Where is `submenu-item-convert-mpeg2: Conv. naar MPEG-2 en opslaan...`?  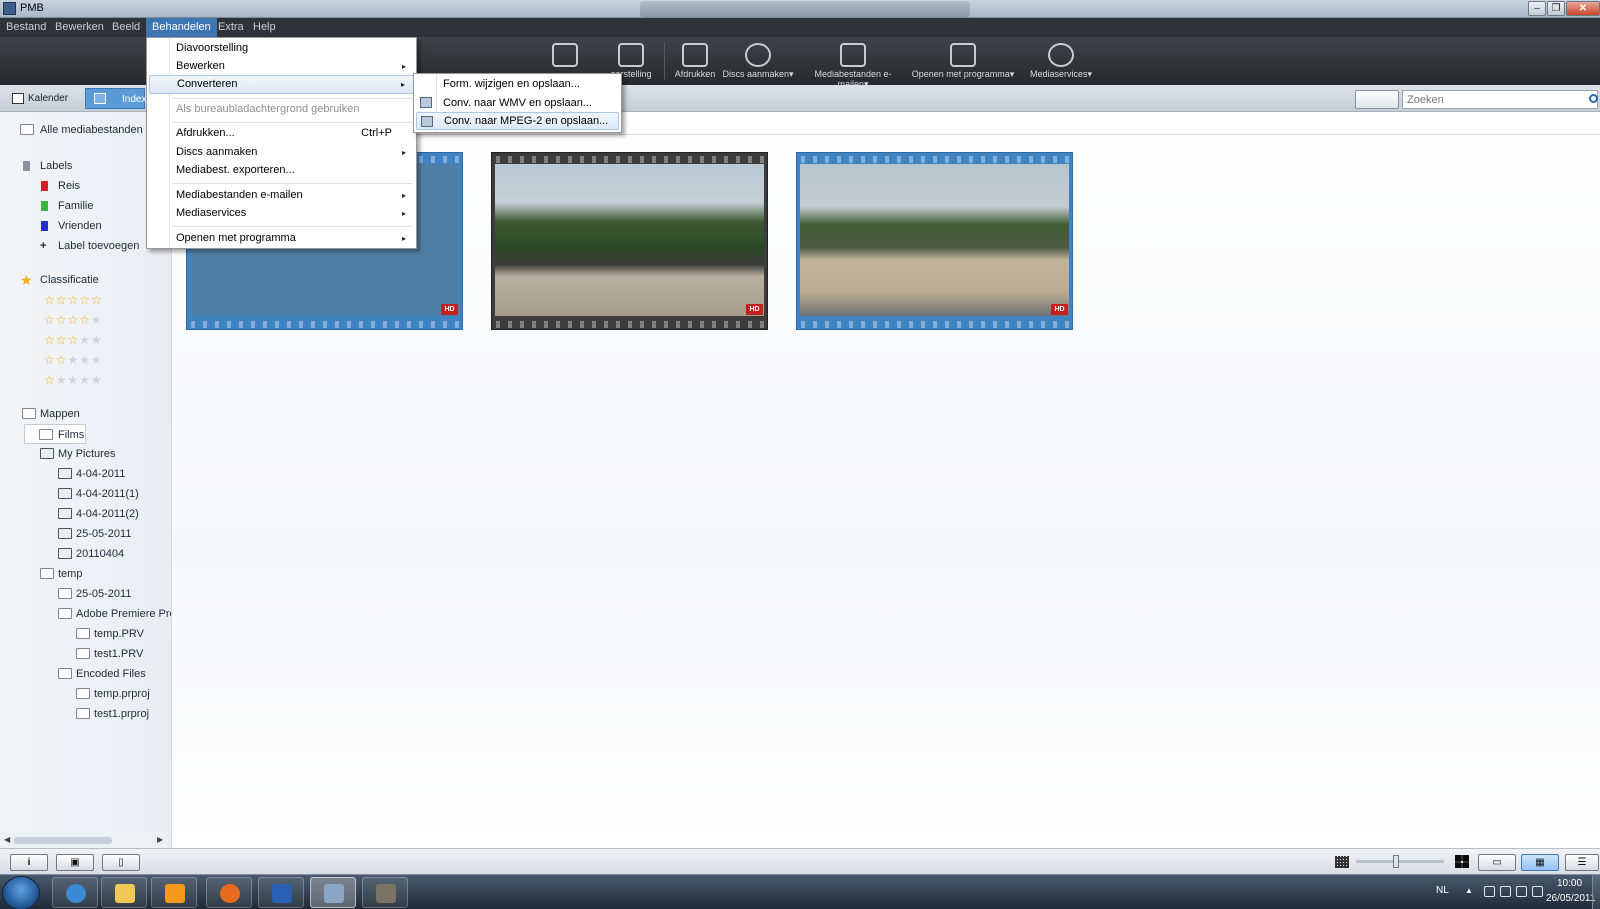 submenu-item-convert-mpeg2: Conv. naar MPEG-2 en opslaan... is located at coordinates (517, 121).